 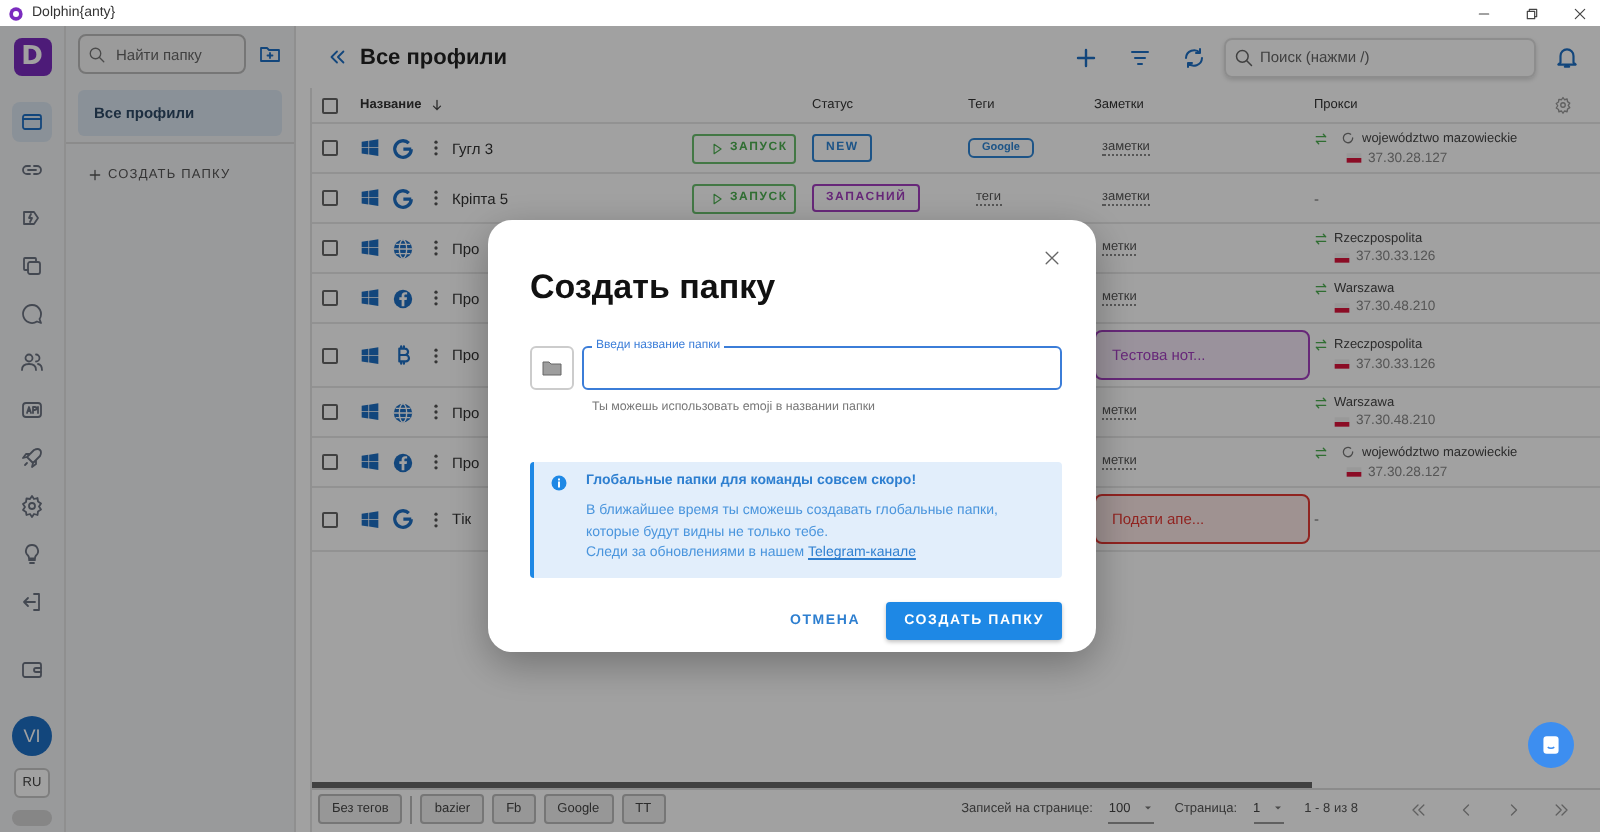 I want to click on user-avatar: VI, so click(x=32, y=736).